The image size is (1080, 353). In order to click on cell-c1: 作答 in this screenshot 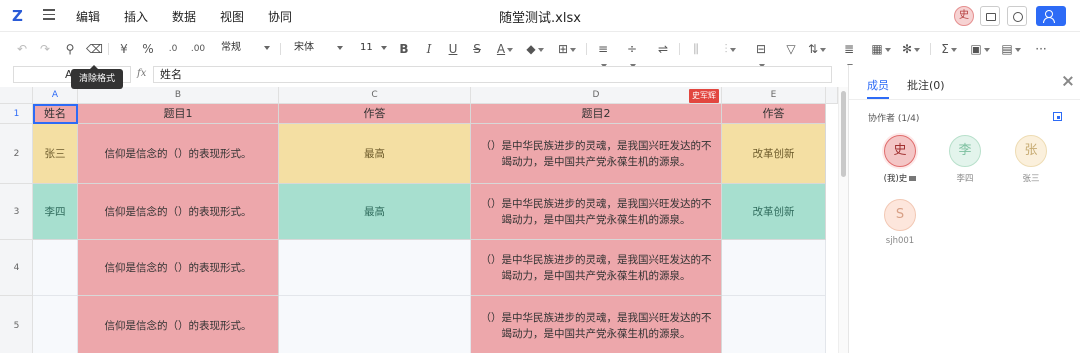, I will do `click(375, 114)`.